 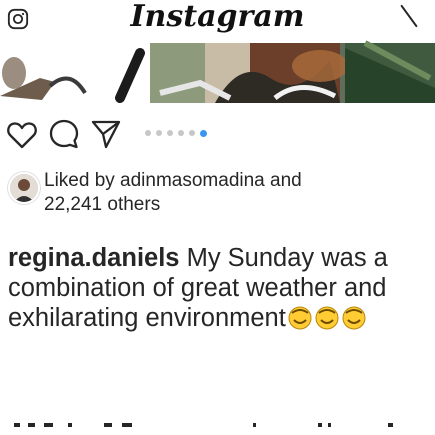 I want to click on likes-count: 22,241 others, so click(x=102, y=205).